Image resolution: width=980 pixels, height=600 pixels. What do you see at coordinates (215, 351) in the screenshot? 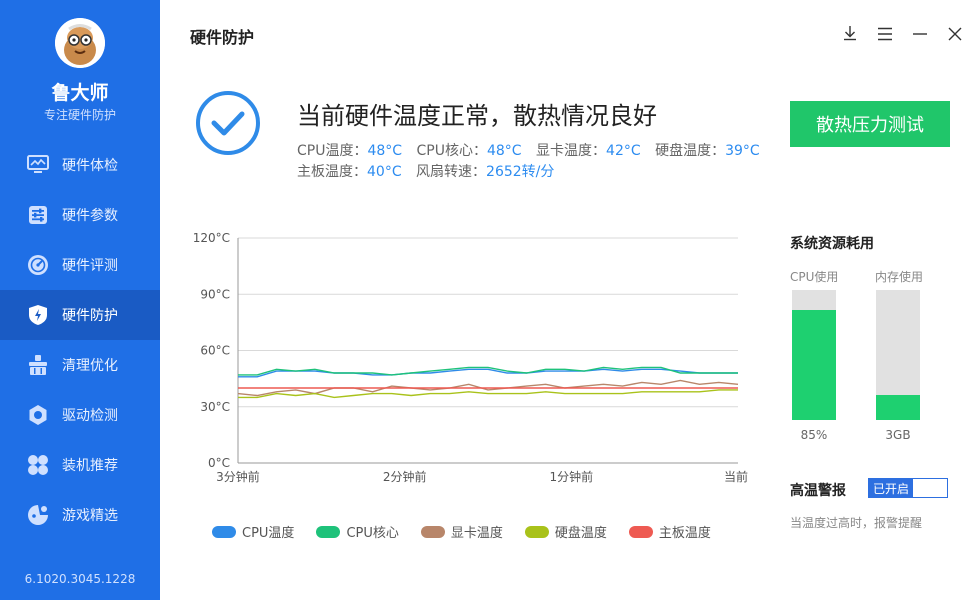
I see `y-tick-label: 60°C` at bounding box center [215, 351].